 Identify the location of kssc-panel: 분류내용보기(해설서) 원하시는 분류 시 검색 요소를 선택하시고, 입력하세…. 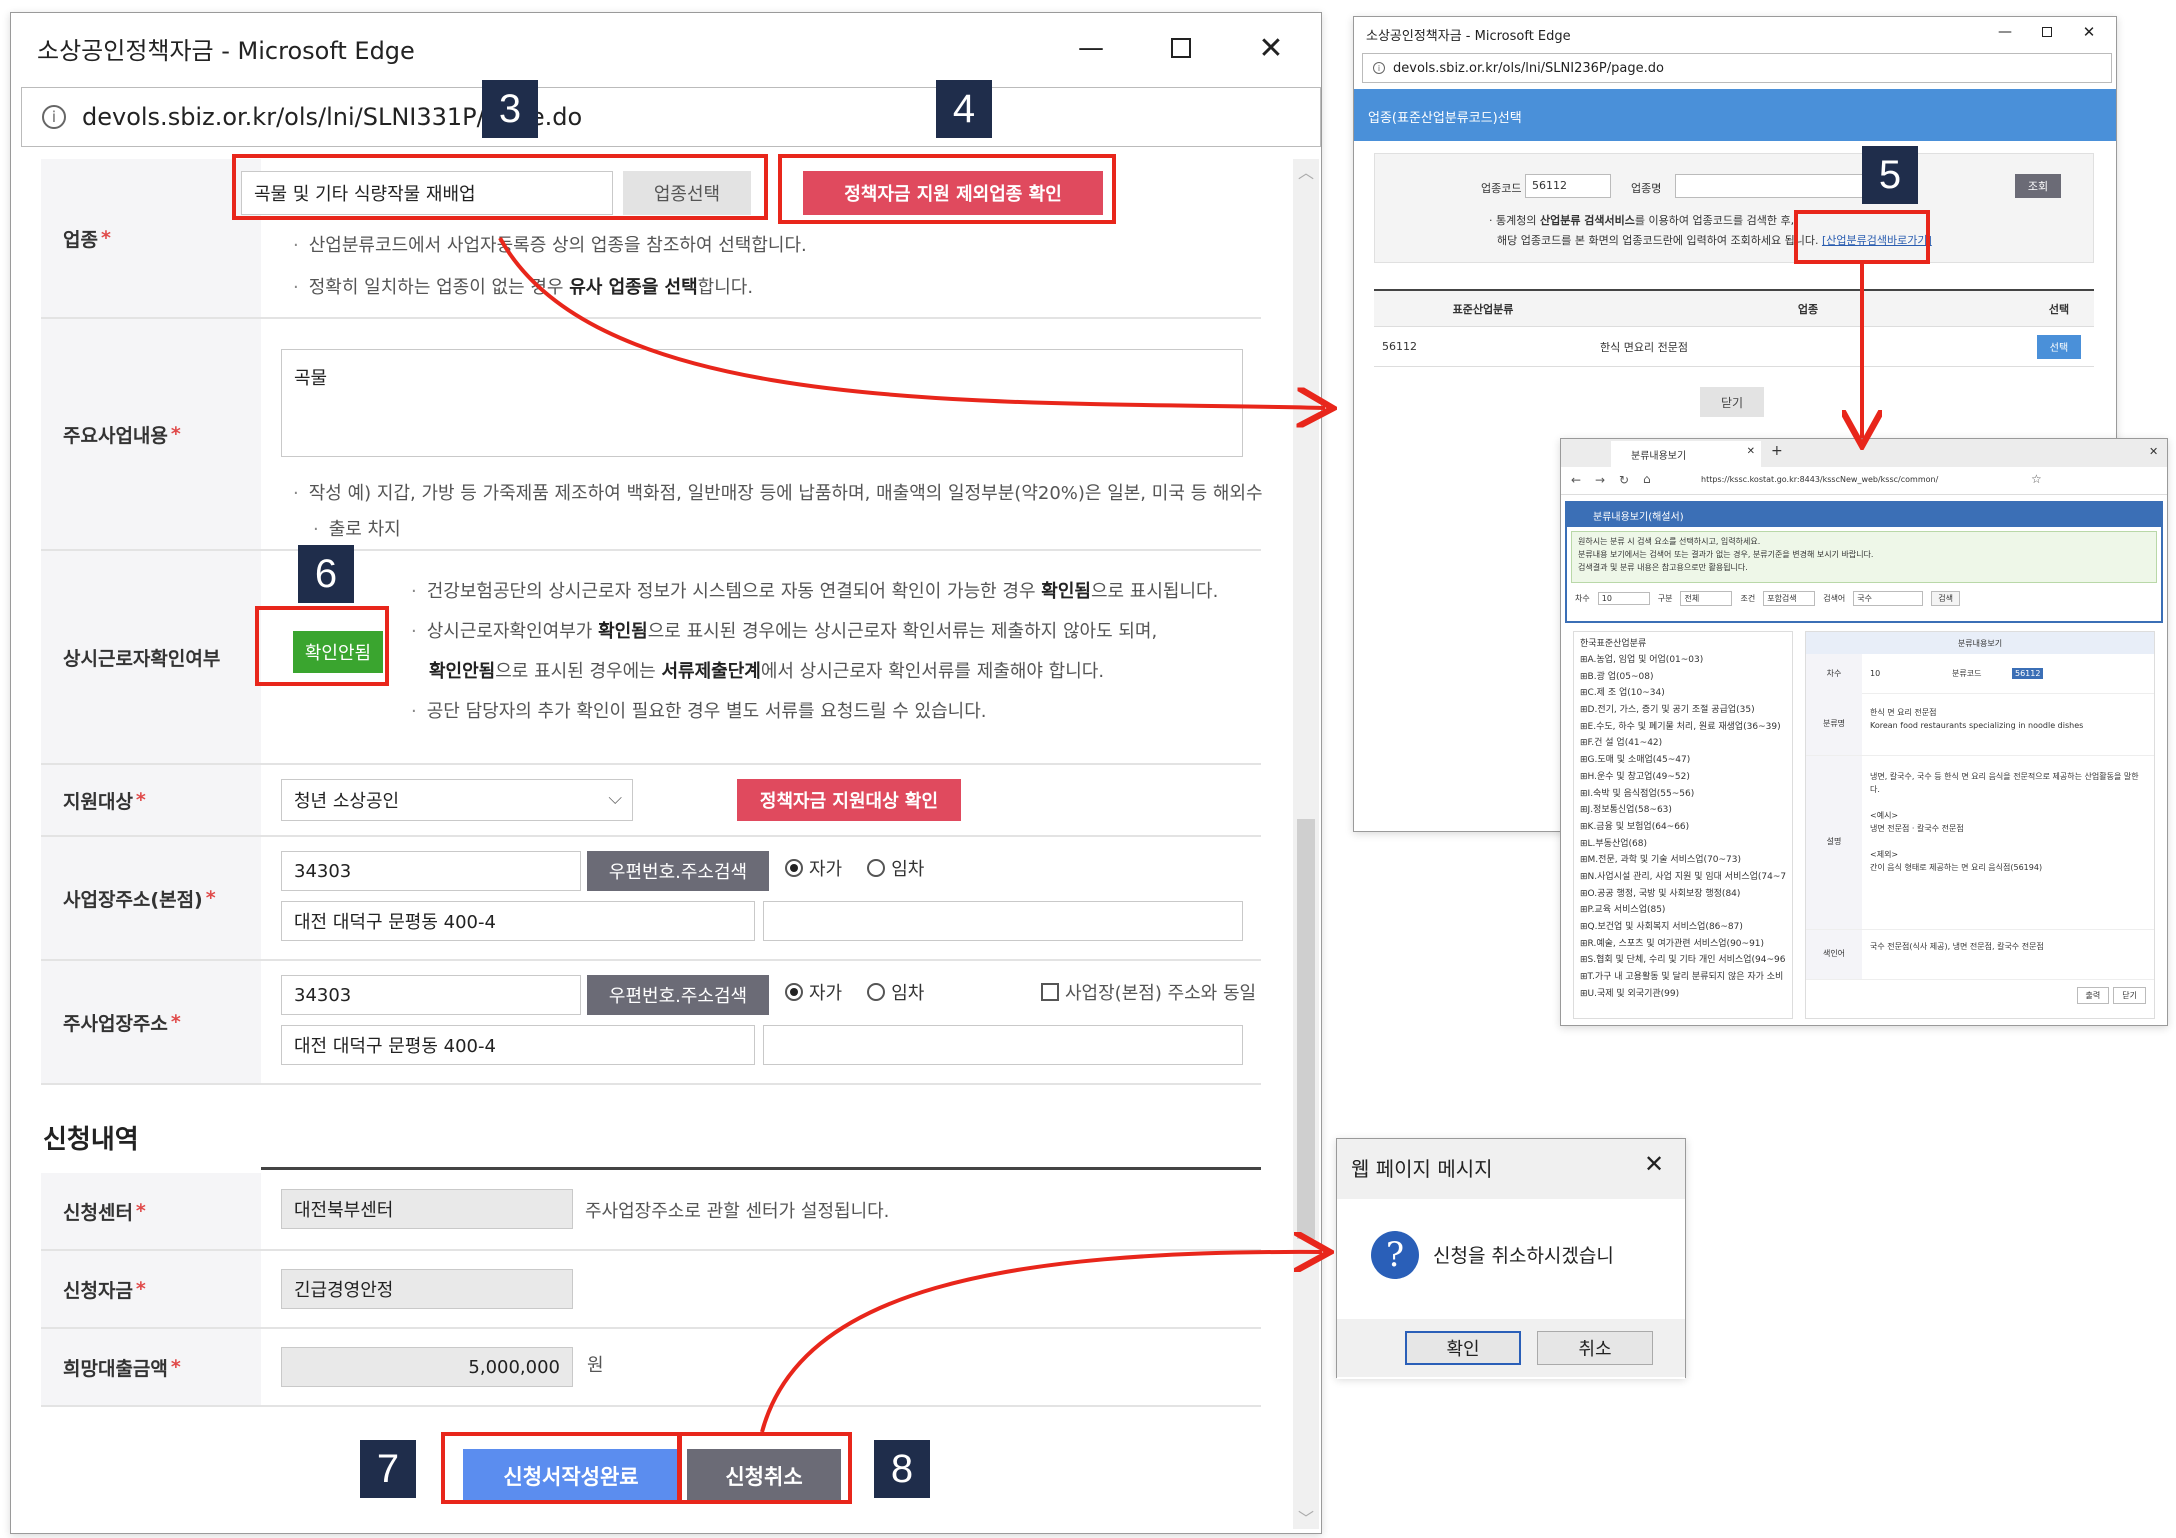
(1864, 562).